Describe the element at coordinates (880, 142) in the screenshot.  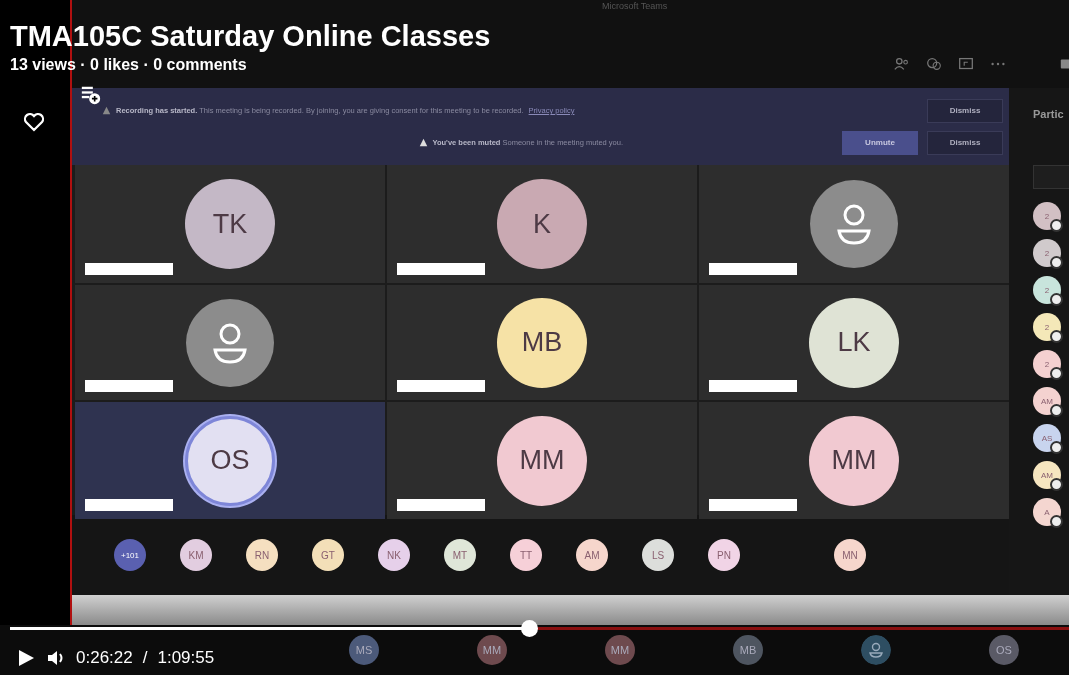
I see `banner-button: Unmute` at that location.